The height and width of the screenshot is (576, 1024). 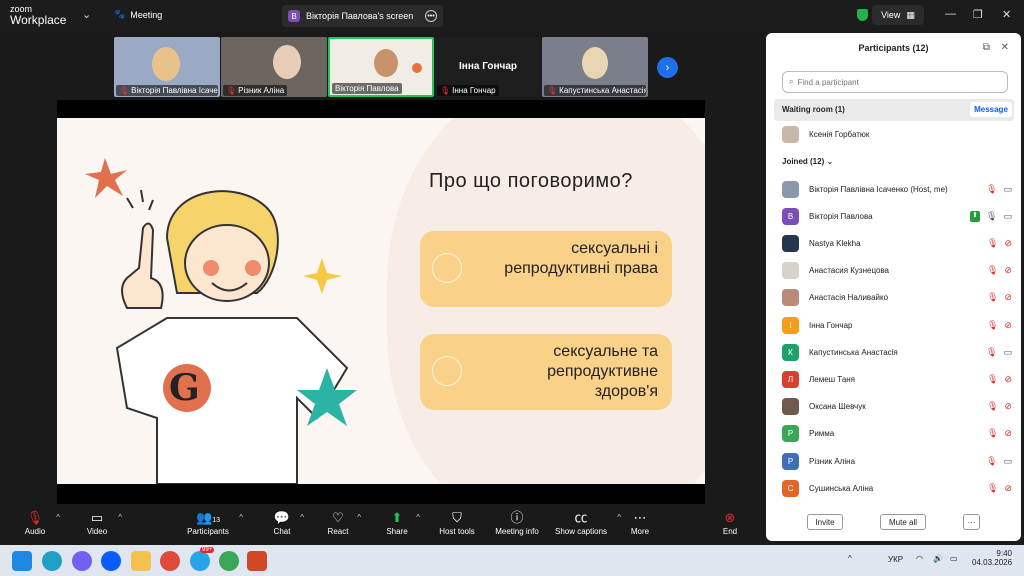 What do you see at coordinates (897, 134) in the screenshot?
I see `waiting-participant: Ксенія Горбатюк` at bounding box center [897, 134].